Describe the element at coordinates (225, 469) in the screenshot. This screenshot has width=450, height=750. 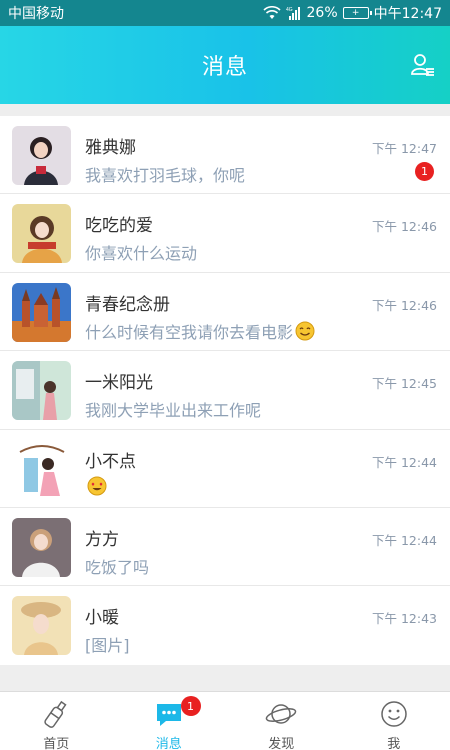
I see `conversation-row: 小不点 下午 12:44` at that location.